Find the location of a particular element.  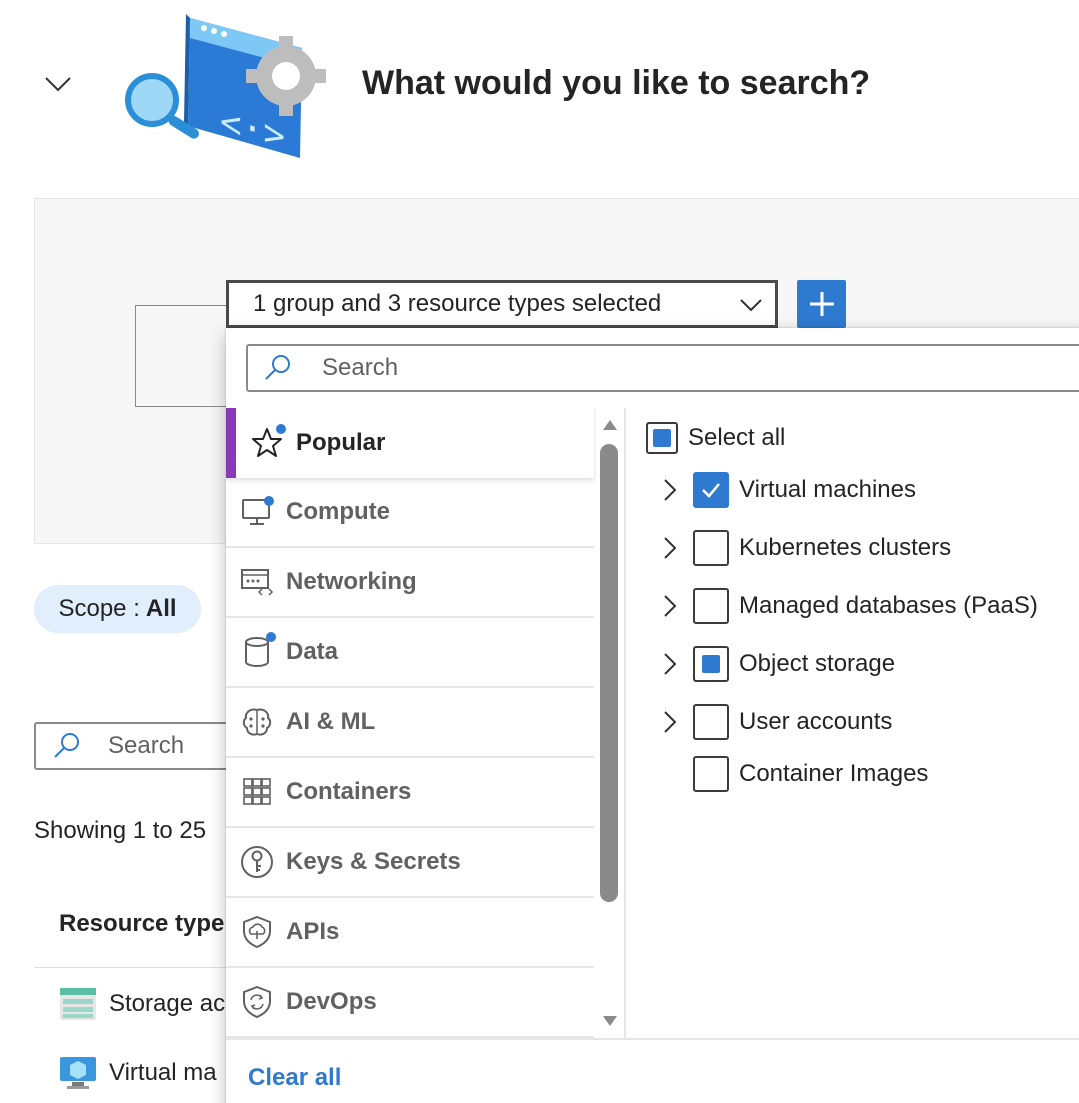

search-illustration: <·> is located at coordinates (225, 86).